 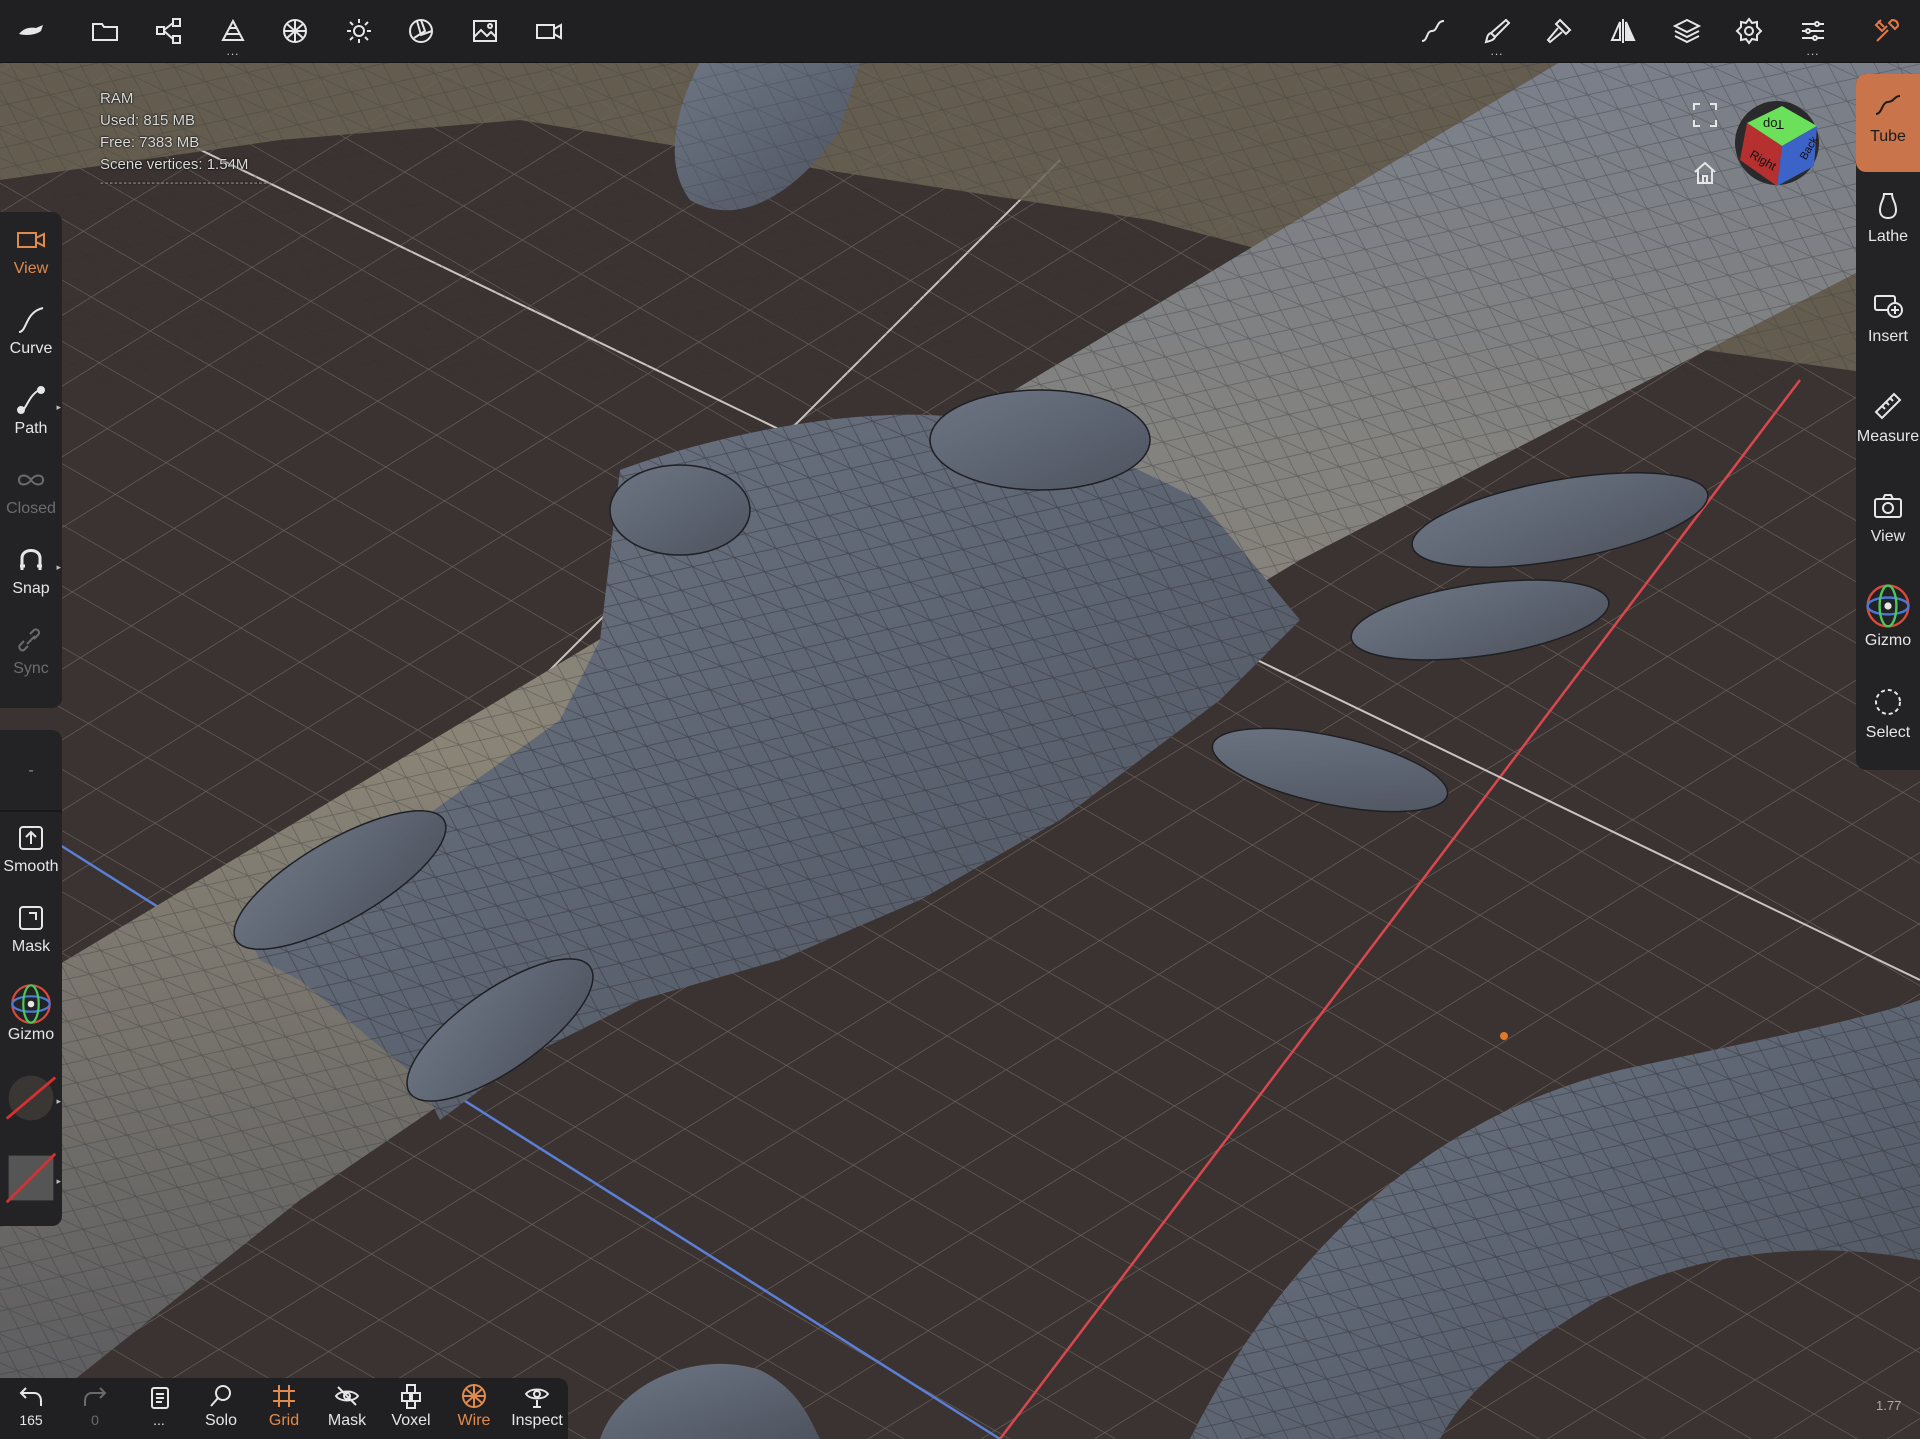 What do you see at coordinates (347, 1410) in the screenshot?
I see `mask-visibility-button: Mask` at bounding box center [347, 1410].